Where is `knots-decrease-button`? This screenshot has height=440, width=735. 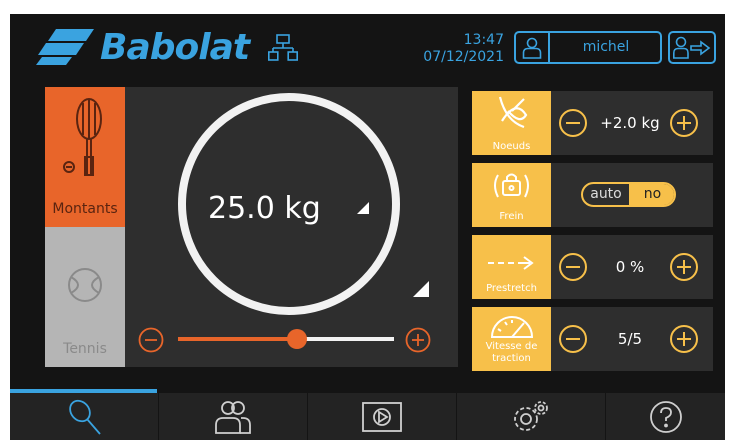 knots-decrease-button is located at coordinates (573, 123).